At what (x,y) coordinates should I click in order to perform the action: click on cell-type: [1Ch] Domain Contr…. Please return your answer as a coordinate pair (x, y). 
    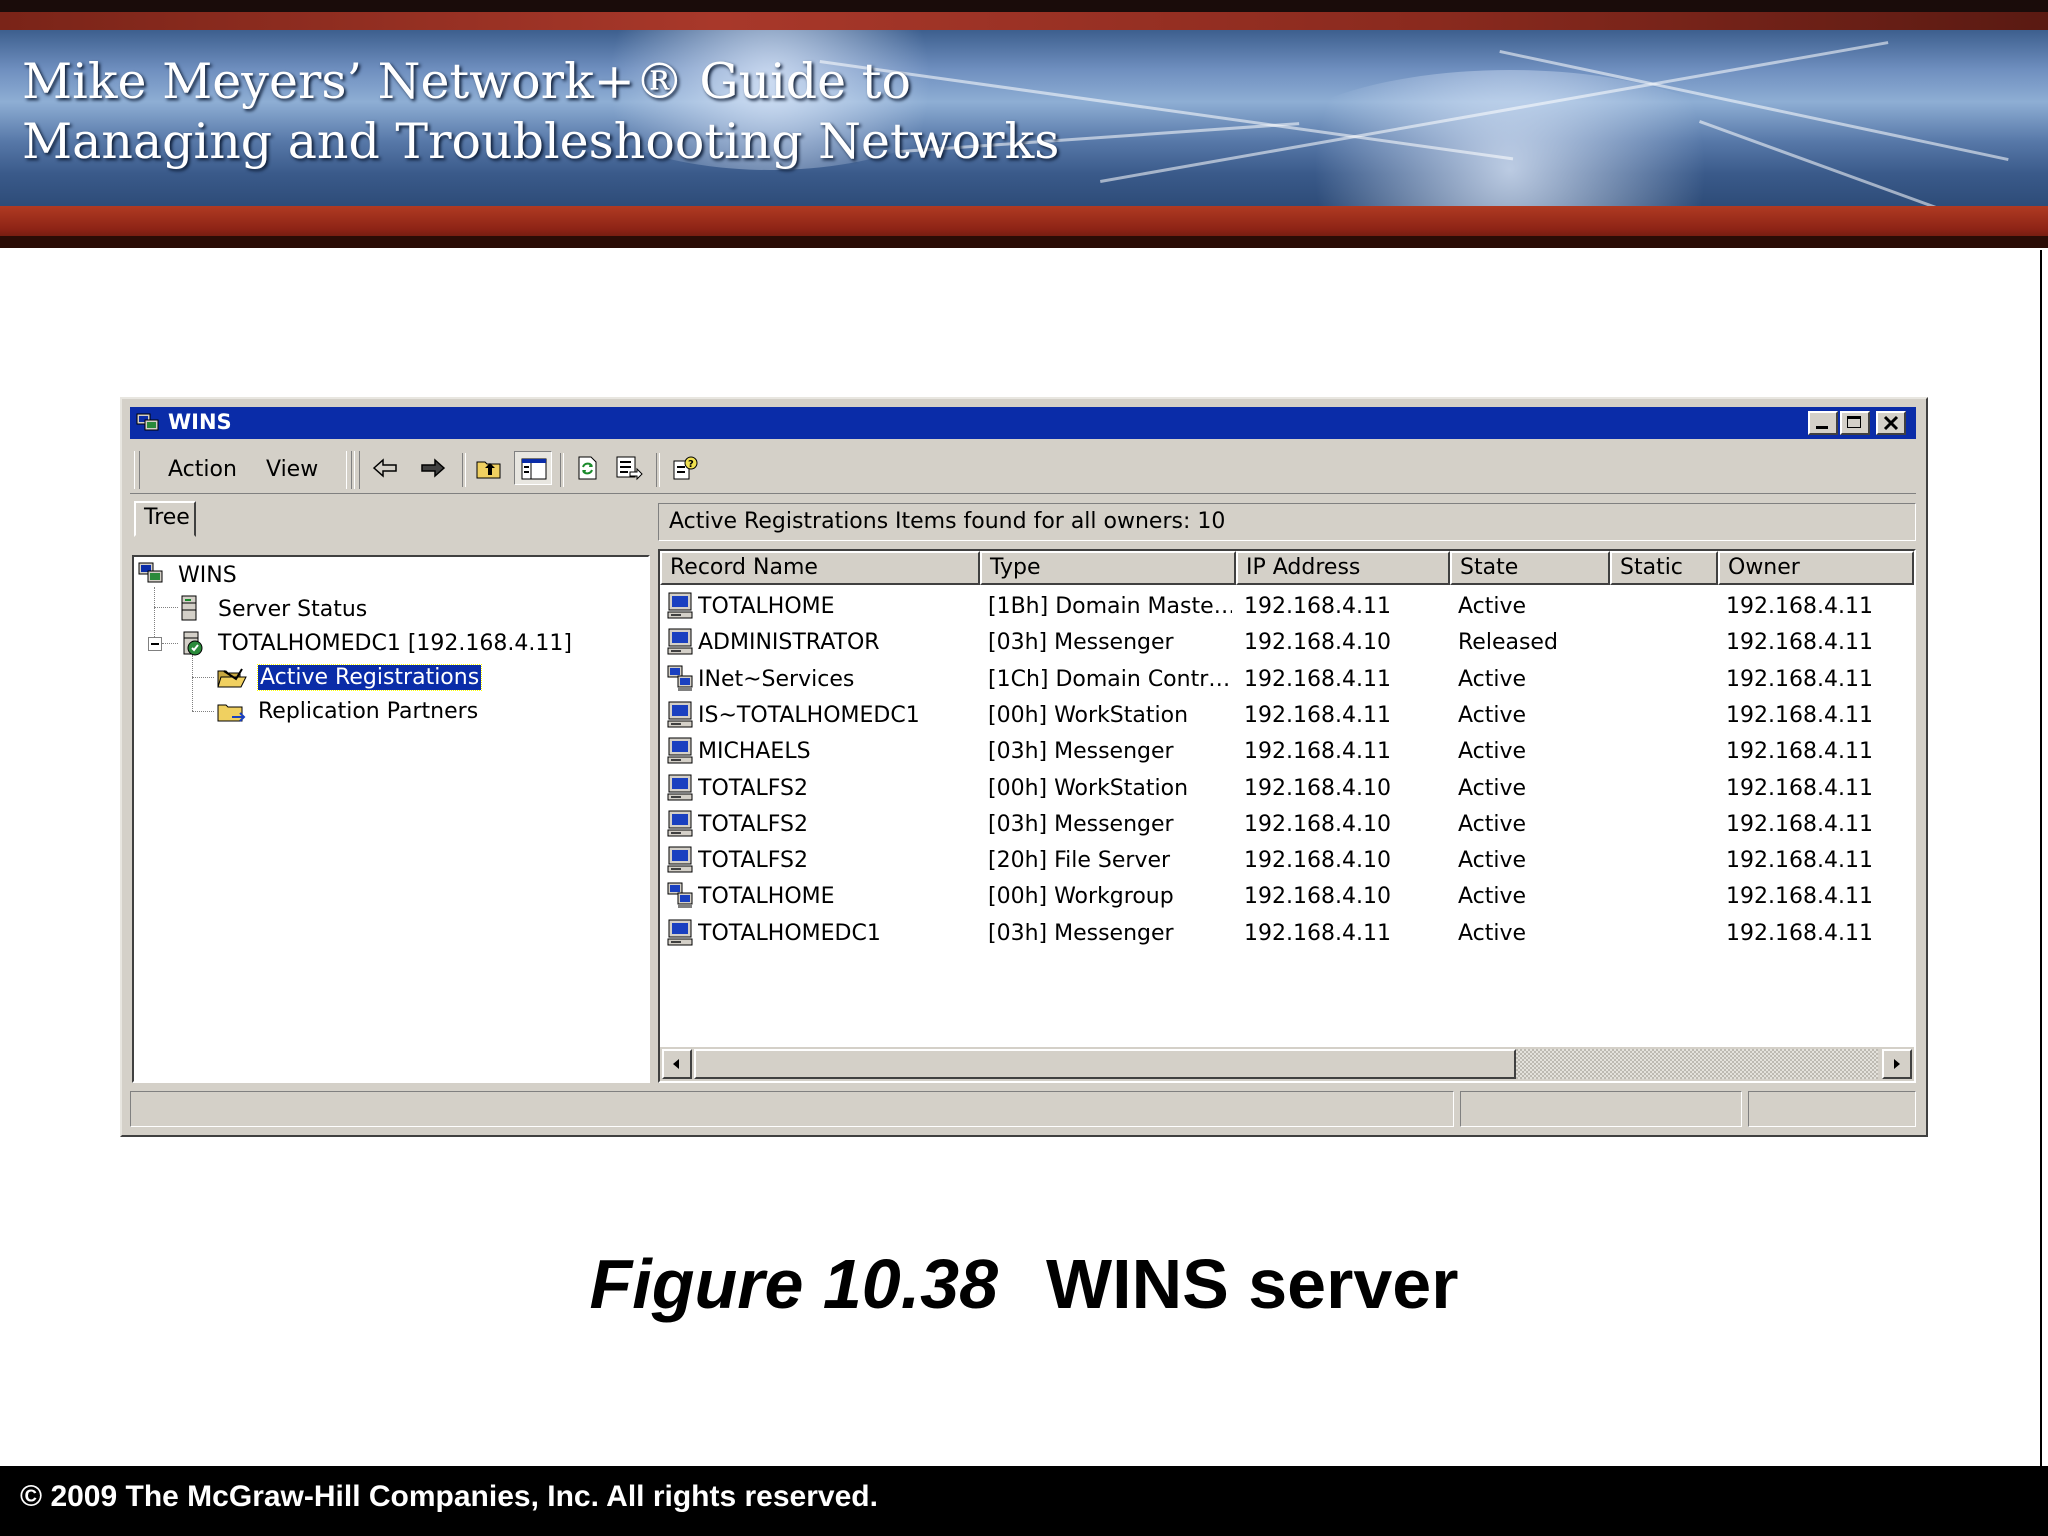
    Looking at the image, I should click on (1109, 679).